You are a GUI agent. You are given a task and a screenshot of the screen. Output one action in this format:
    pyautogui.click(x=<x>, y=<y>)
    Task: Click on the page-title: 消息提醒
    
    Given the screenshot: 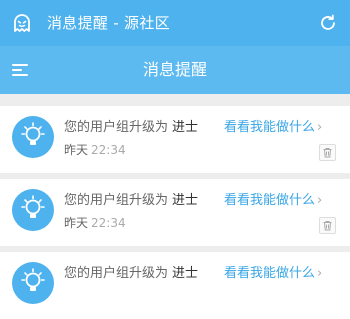 What is the action you would take?
    pyautogui.click(x=174, y=69)
    